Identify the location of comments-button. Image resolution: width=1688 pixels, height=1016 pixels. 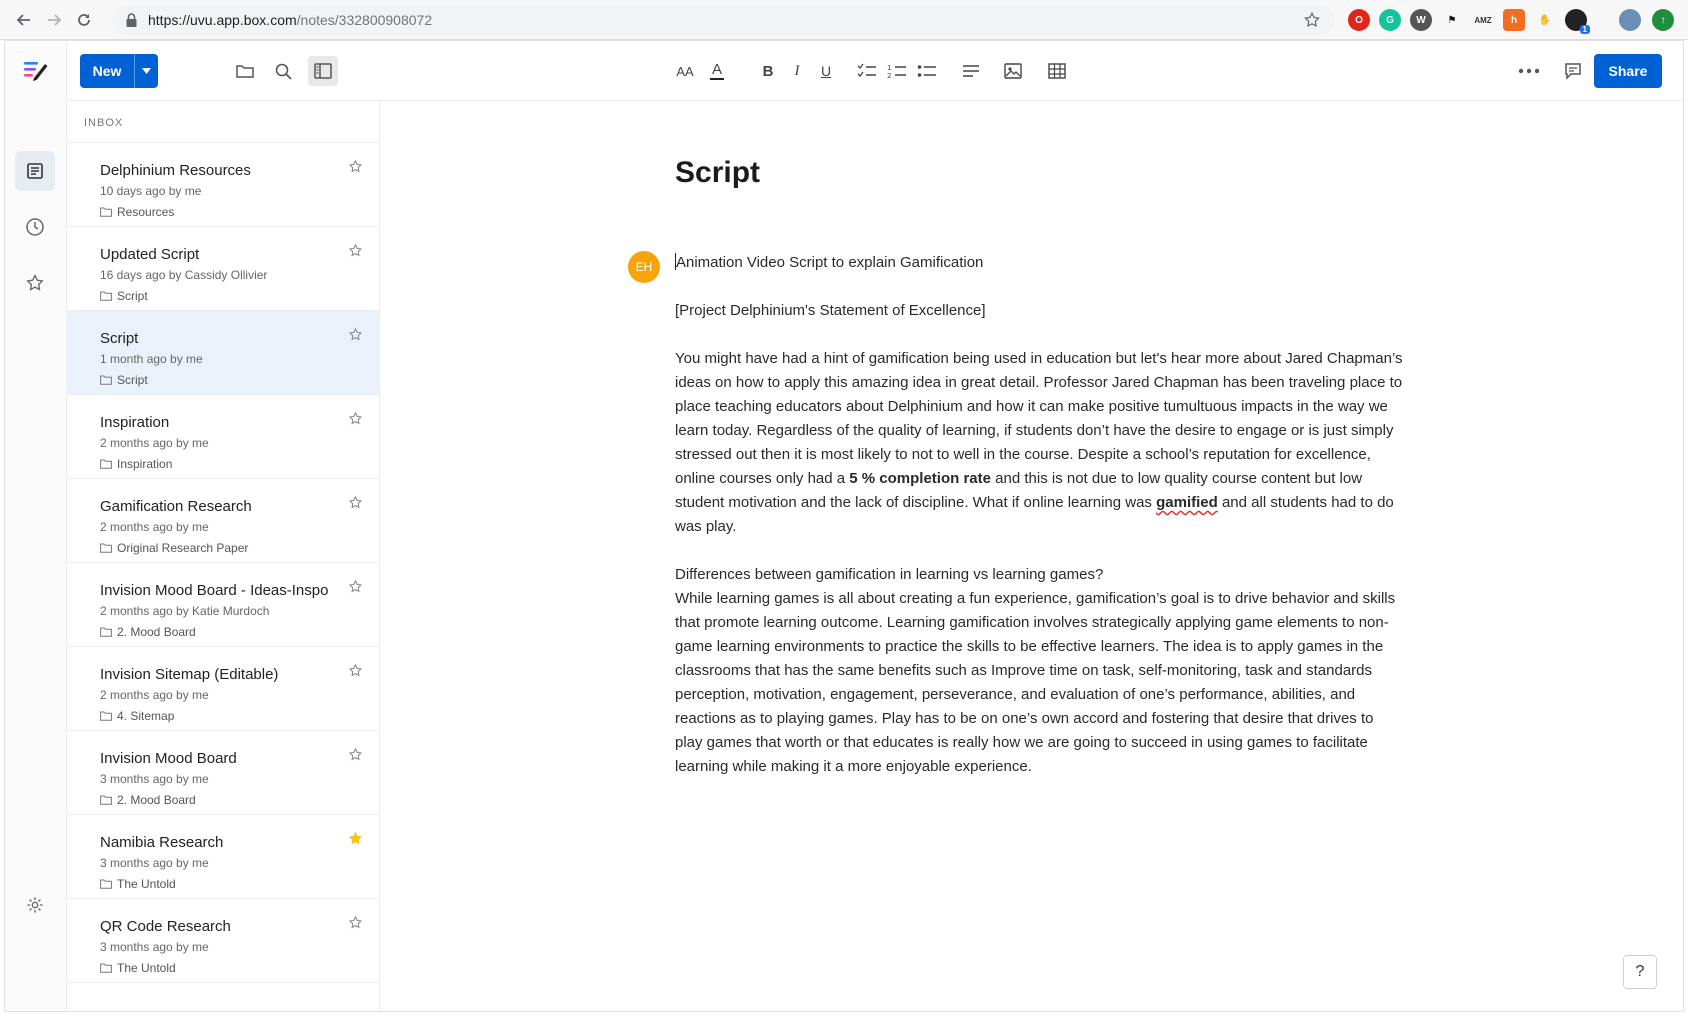
(1573, 71).